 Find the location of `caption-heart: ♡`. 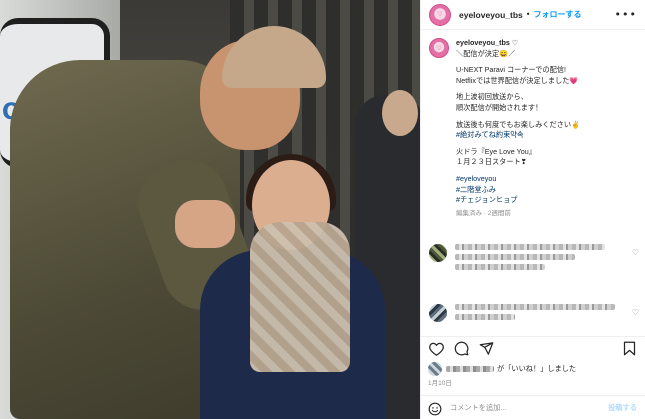

caption-heart: ♡ is located at coordinates (514, 42).